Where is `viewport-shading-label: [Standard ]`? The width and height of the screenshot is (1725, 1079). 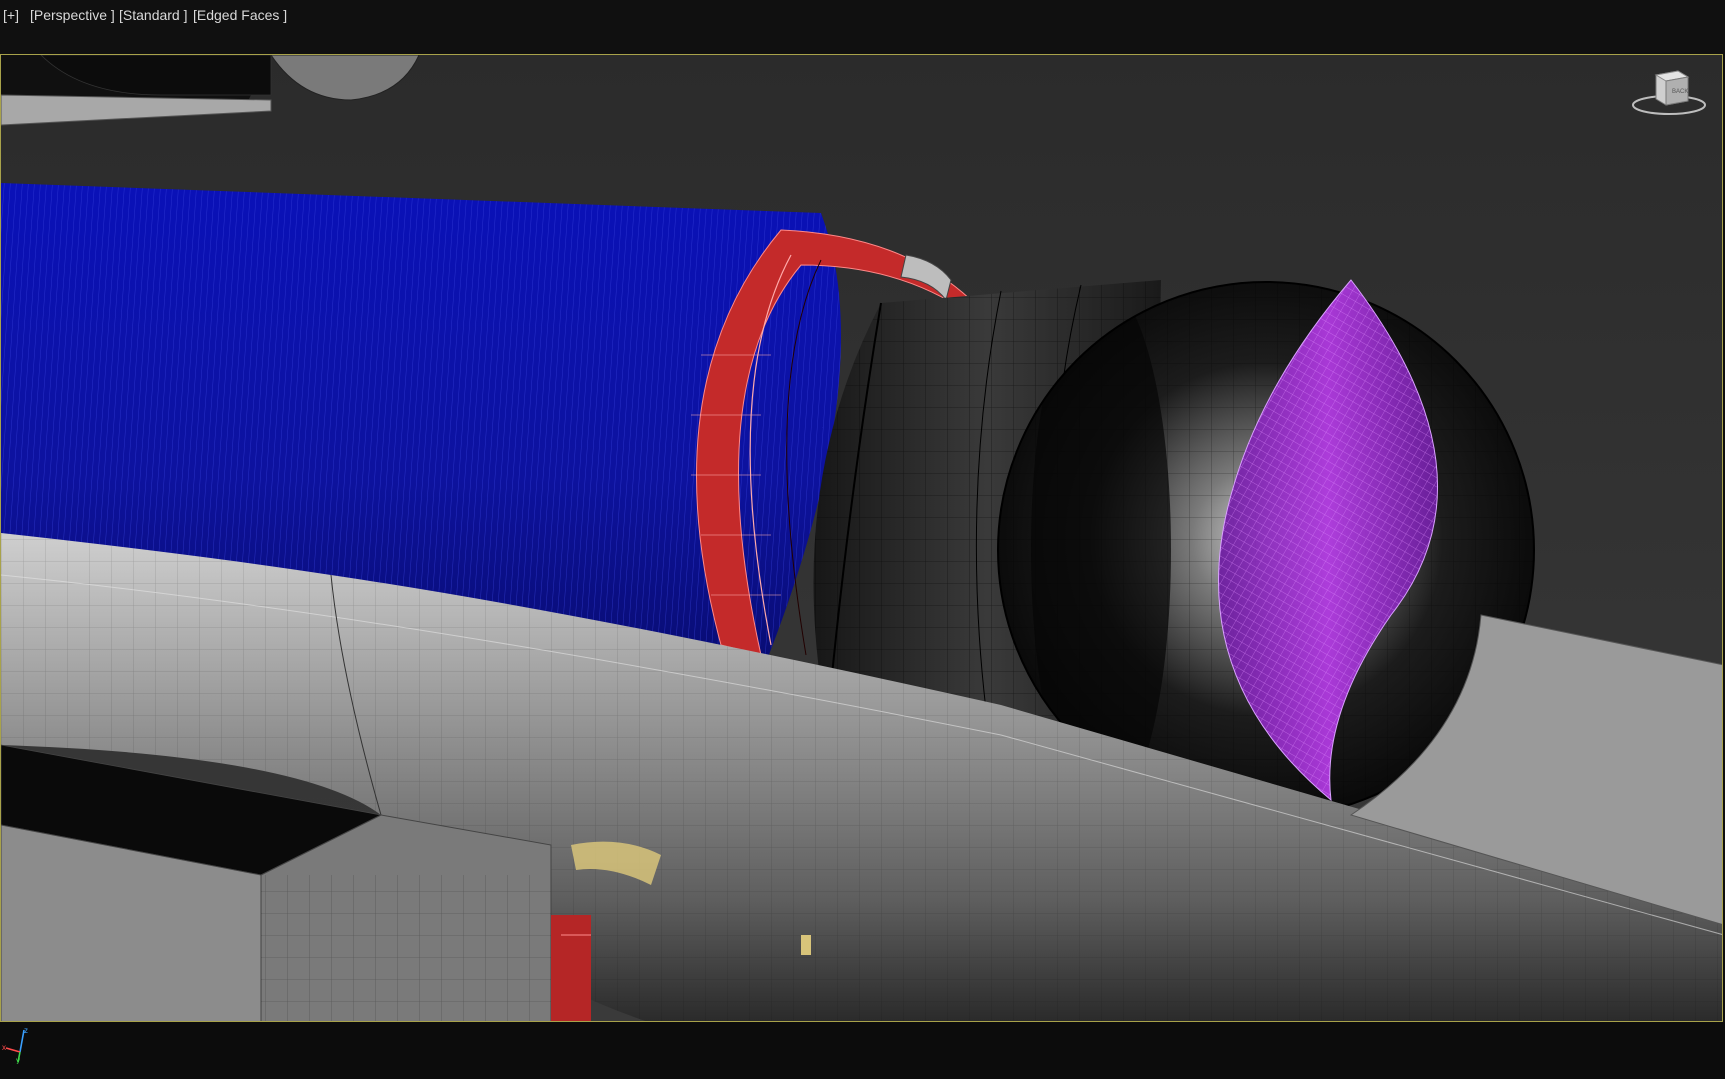 viewport-shading-label: [Standard ] is located at coordinates (153, 15).